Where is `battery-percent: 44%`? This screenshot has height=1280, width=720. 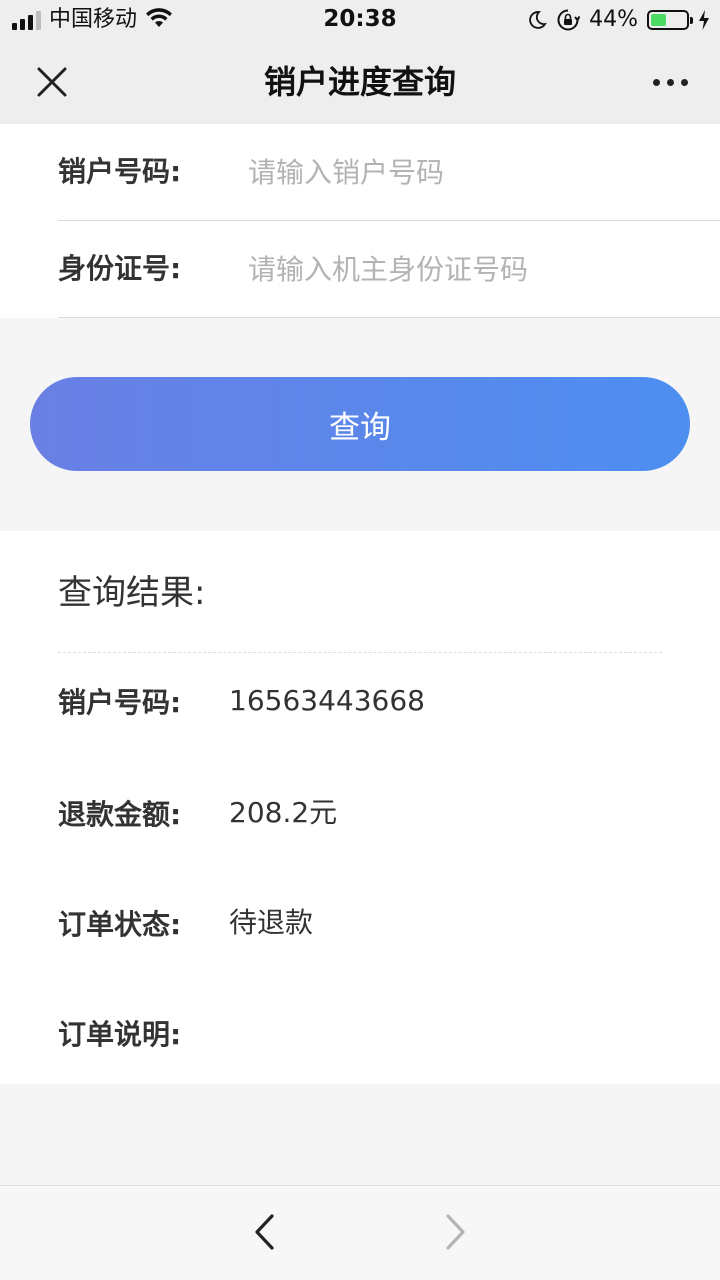 battery-percent: 44% is located at coordinates (613, 19).